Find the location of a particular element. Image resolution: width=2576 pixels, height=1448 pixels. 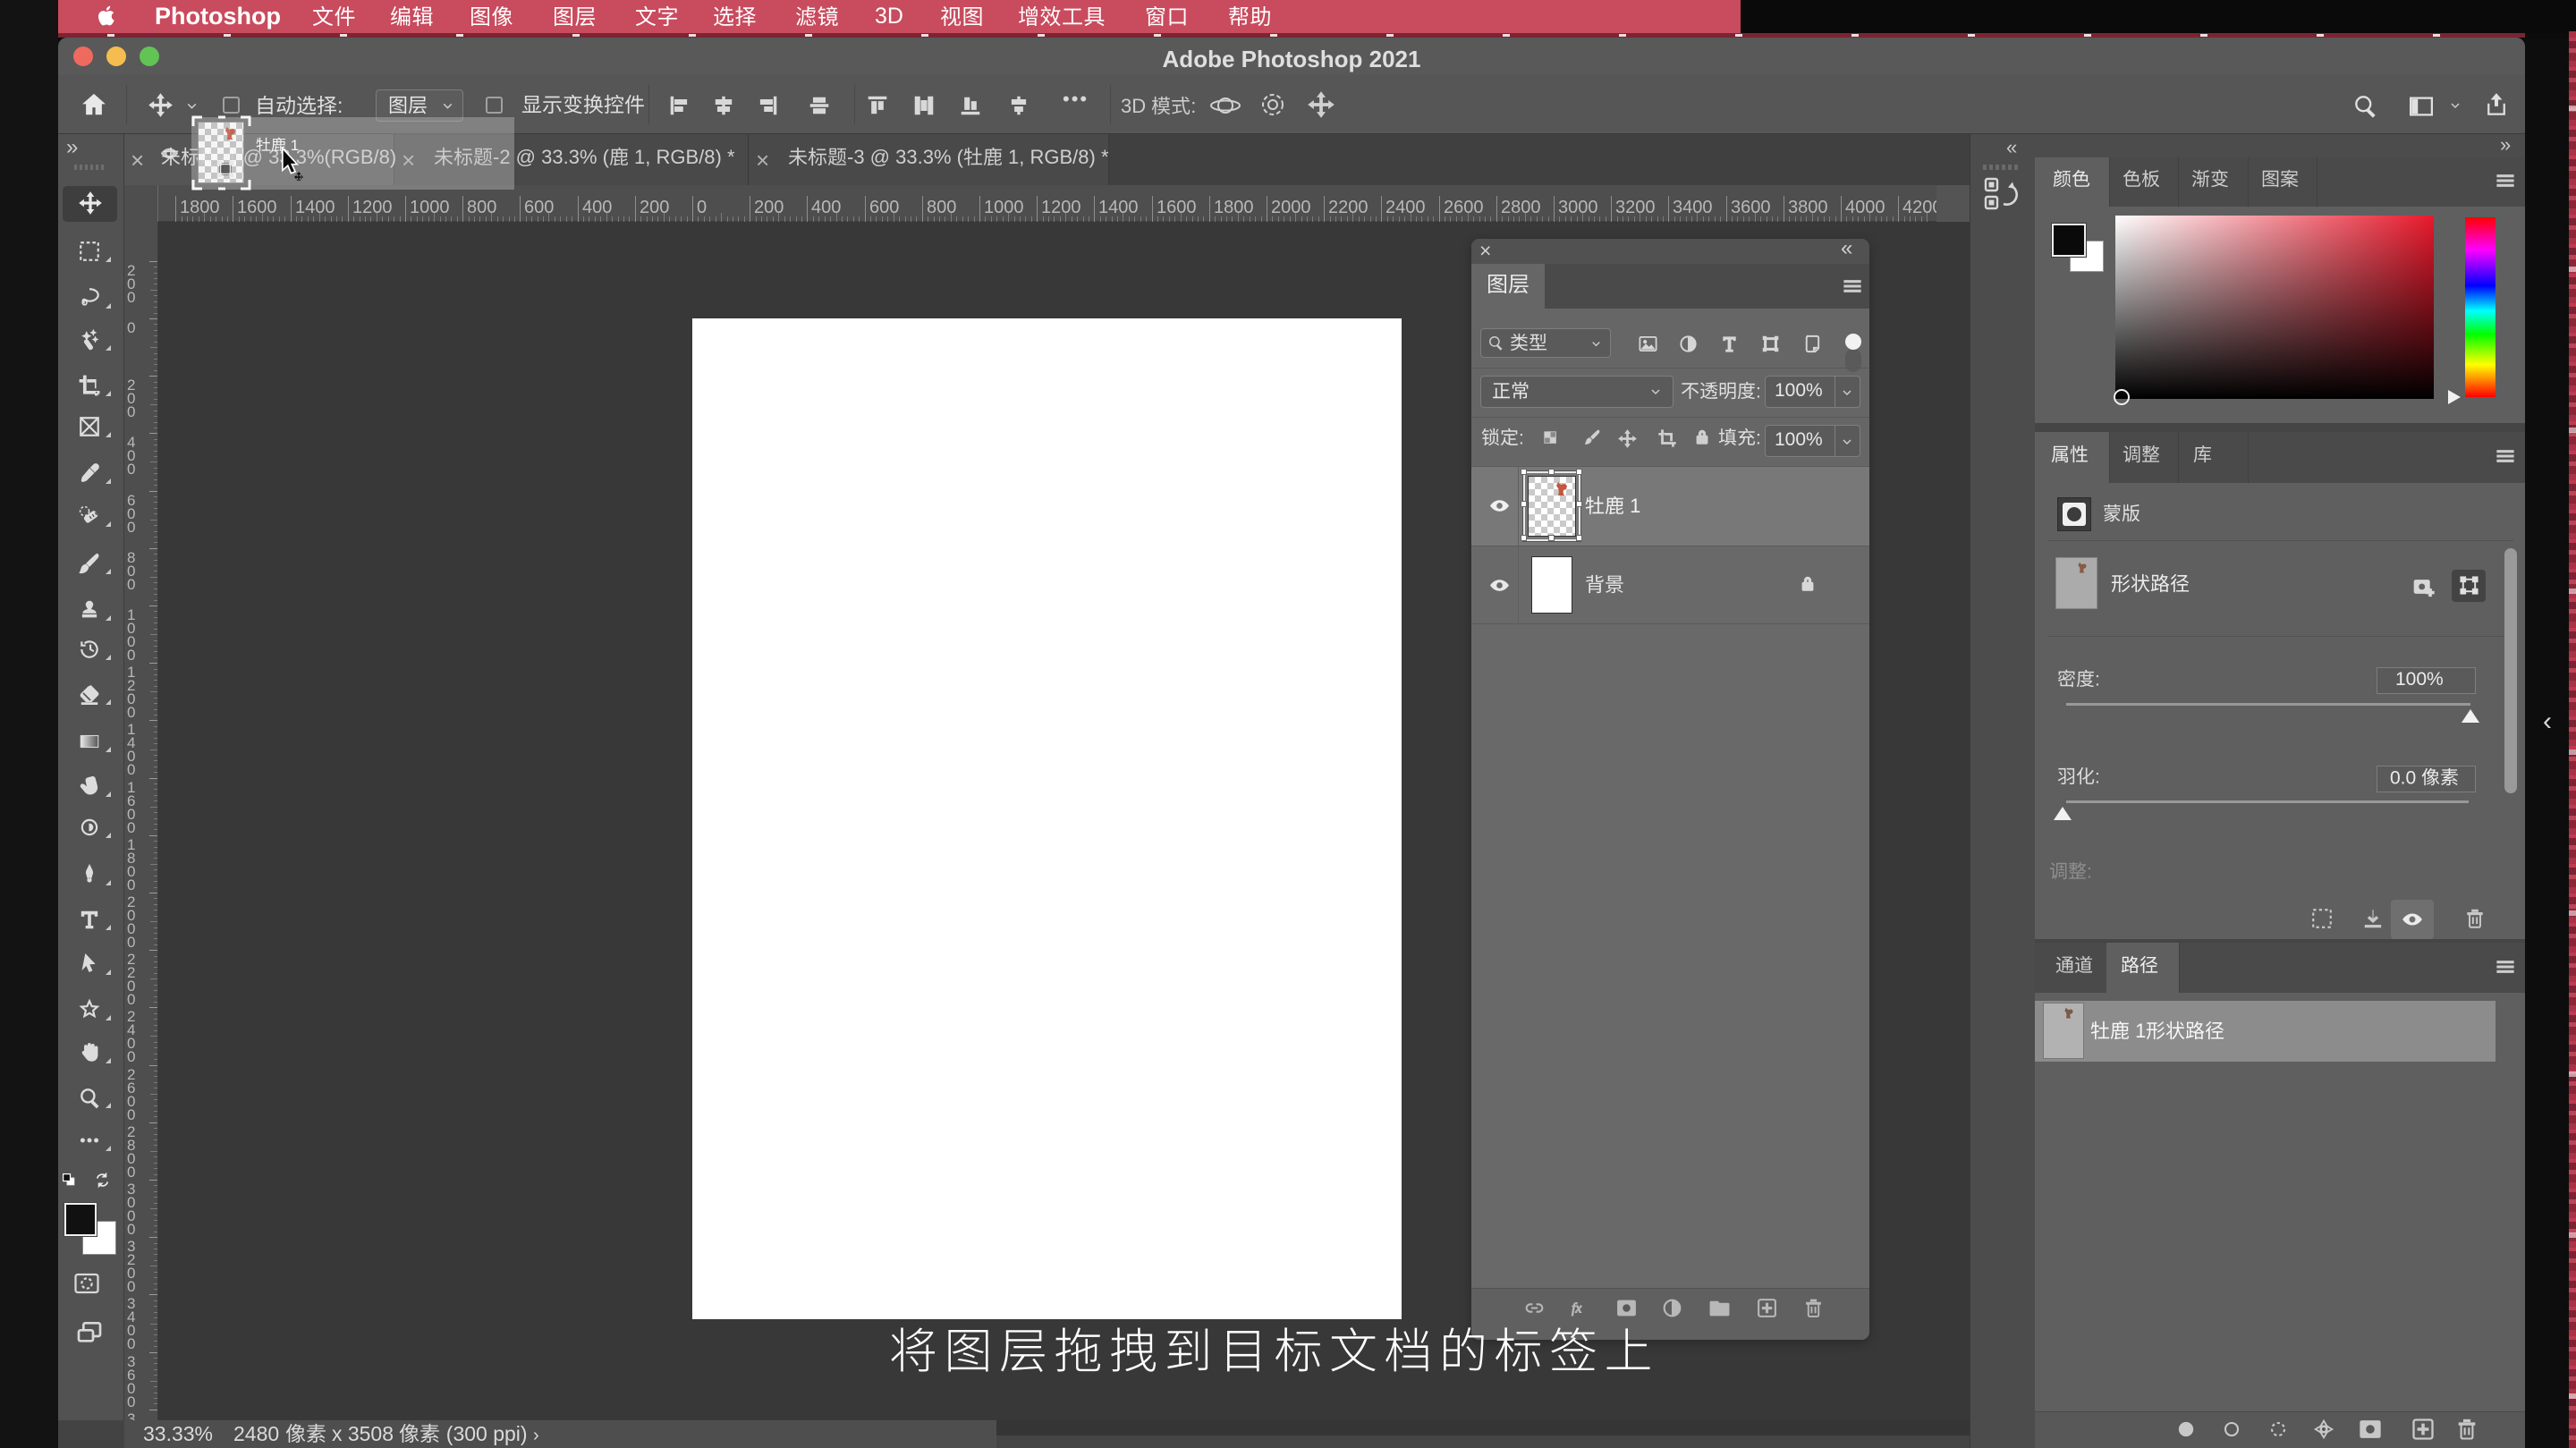

svg-text: fx is located at coordinates (1576, 1309).